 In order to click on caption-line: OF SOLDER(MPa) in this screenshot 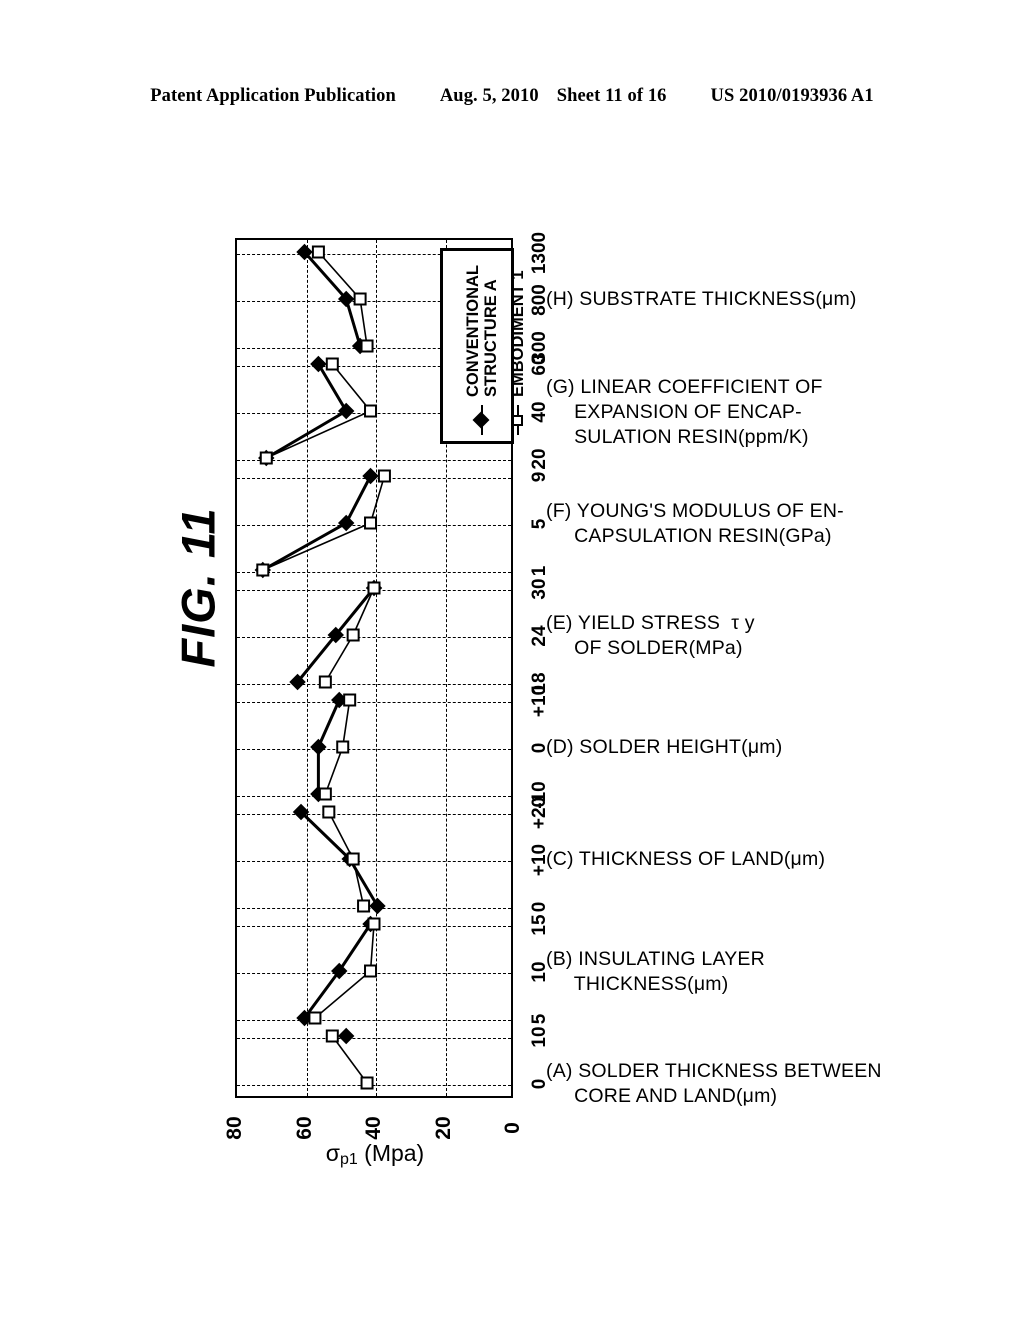, I will do `click(644, 648)`.